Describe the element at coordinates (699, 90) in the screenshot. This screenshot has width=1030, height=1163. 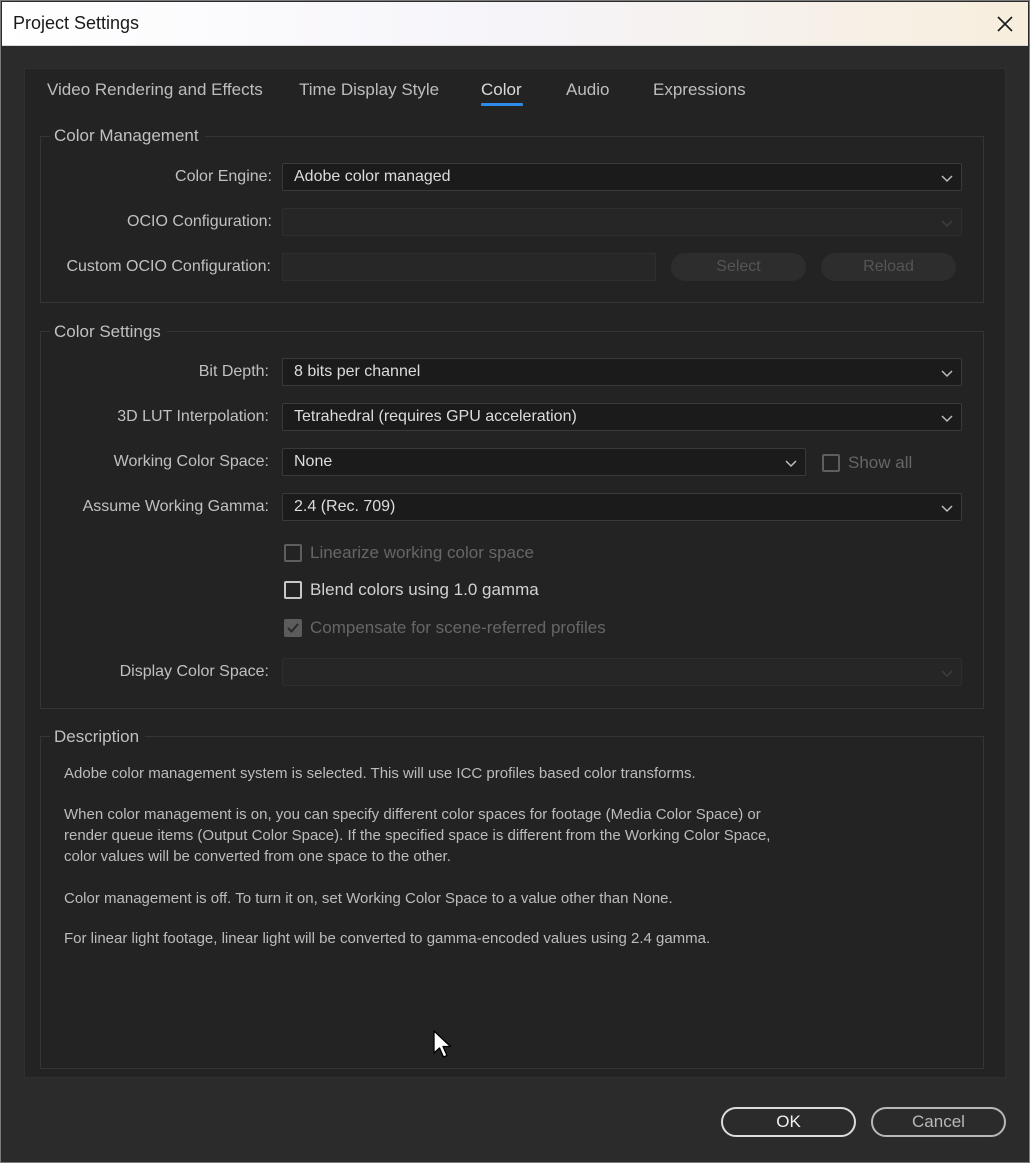
I see `tab-expressions: Expressions` at that location.